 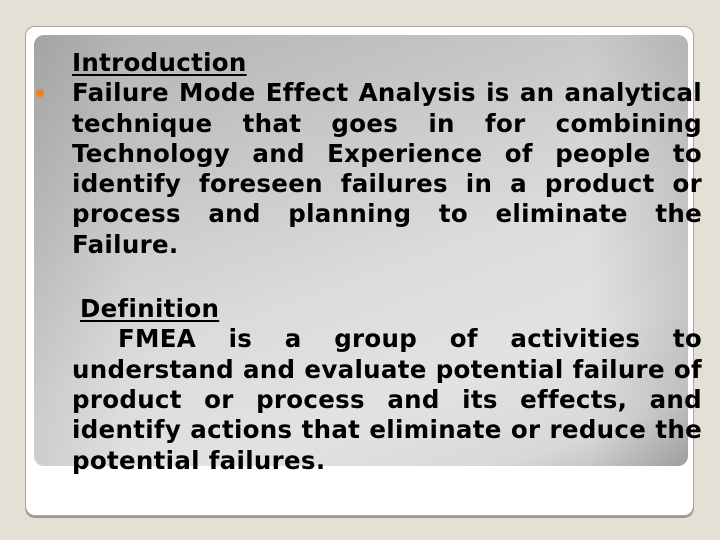 What do you see at coordinates (159, 62) in the screenshot?
I see `intro-heading: Introduction` at bounding box center [159, 62].